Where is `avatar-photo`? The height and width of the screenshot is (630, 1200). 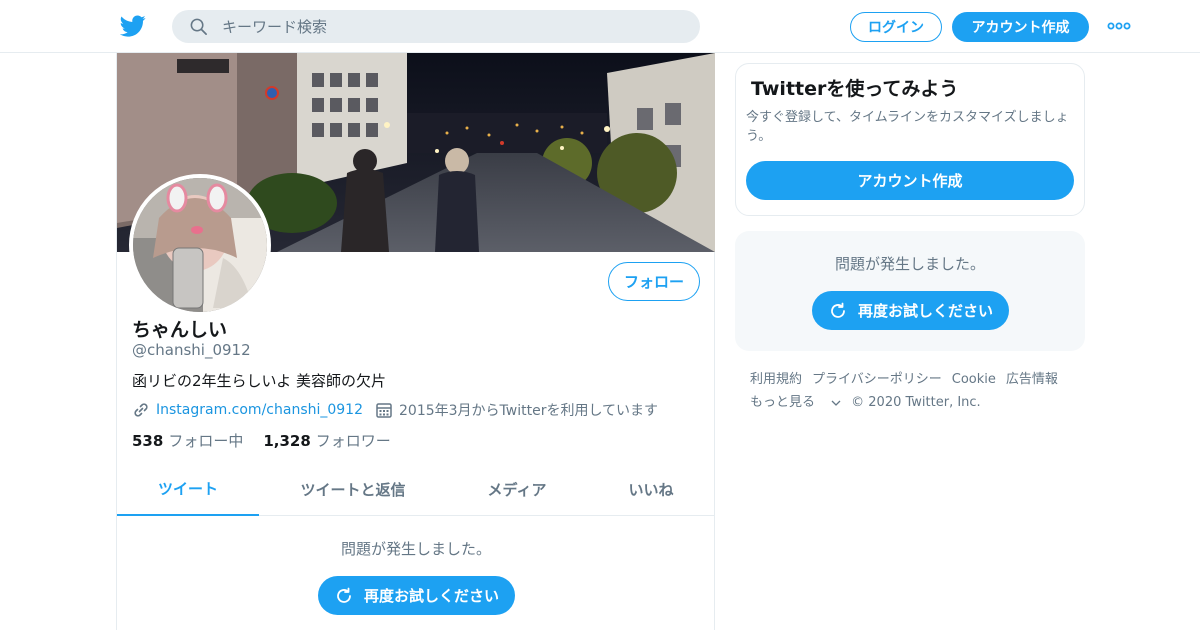
avatar-photo is located at coordinates (200, 245).